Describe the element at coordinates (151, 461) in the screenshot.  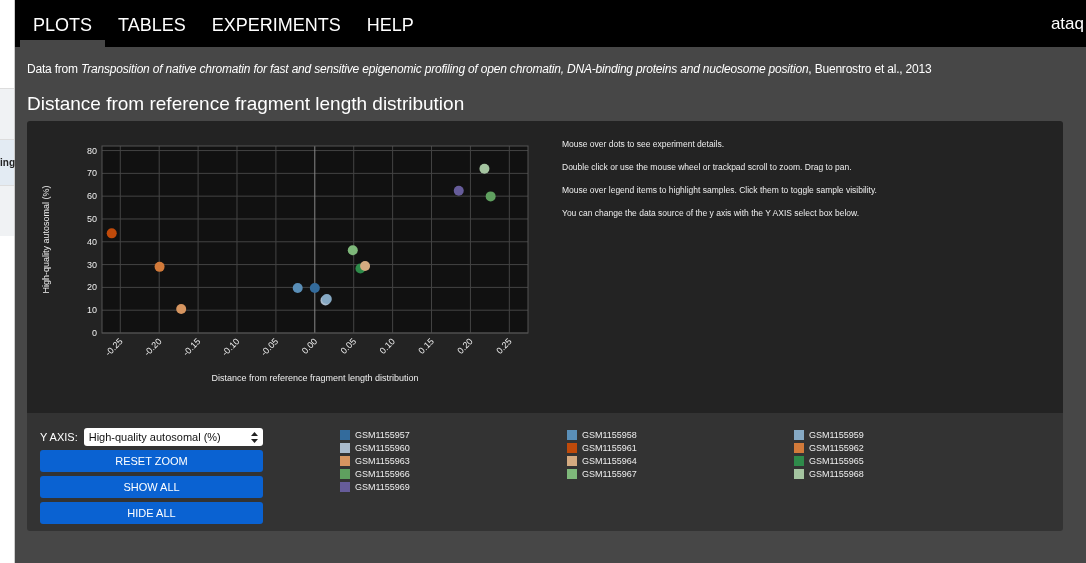
I see `action-button: RESET ZOOM` at that location.